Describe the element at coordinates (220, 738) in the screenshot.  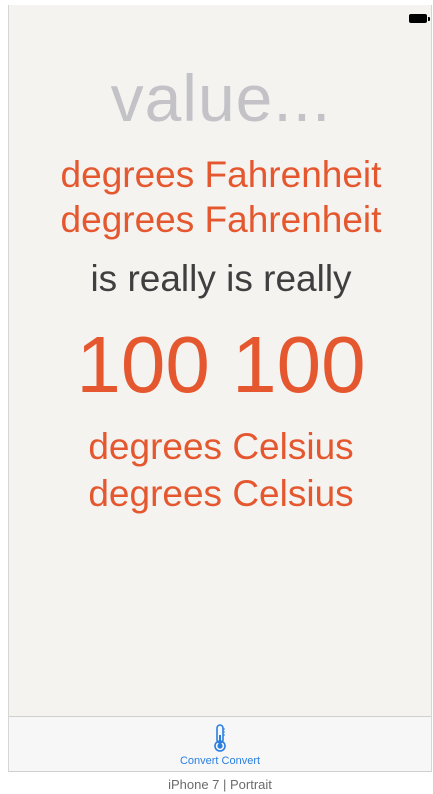
I see `thermometer-icon` at that location.